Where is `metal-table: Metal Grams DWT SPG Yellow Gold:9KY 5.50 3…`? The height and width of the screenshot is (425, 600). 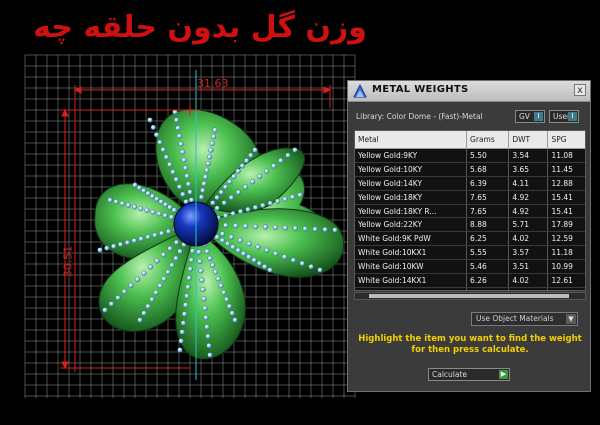
metal-table: Metal Grams DWT SPG Yellow Gold:9KY 5.50 3… is located at coordinates (470, 210).